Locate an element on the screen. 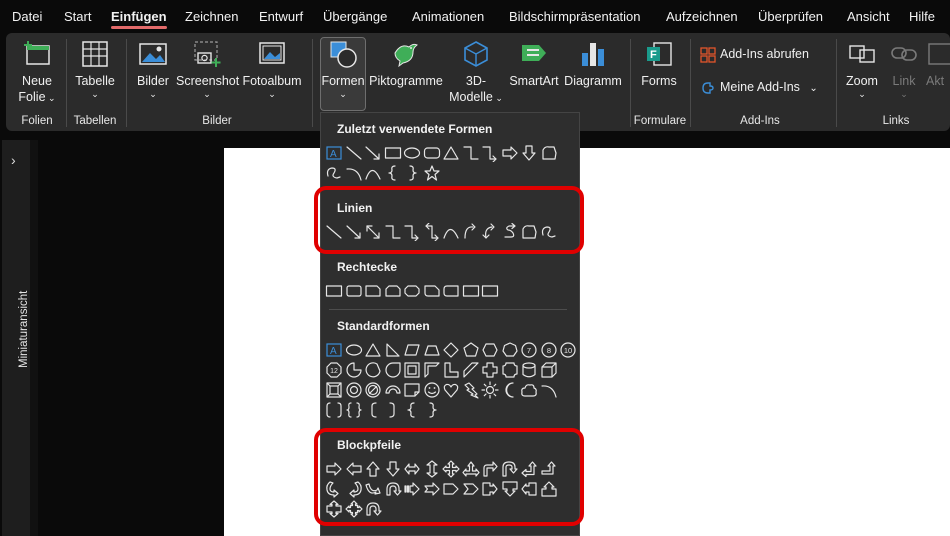  forms-button: F Forms is located at coordinates (659, 64).